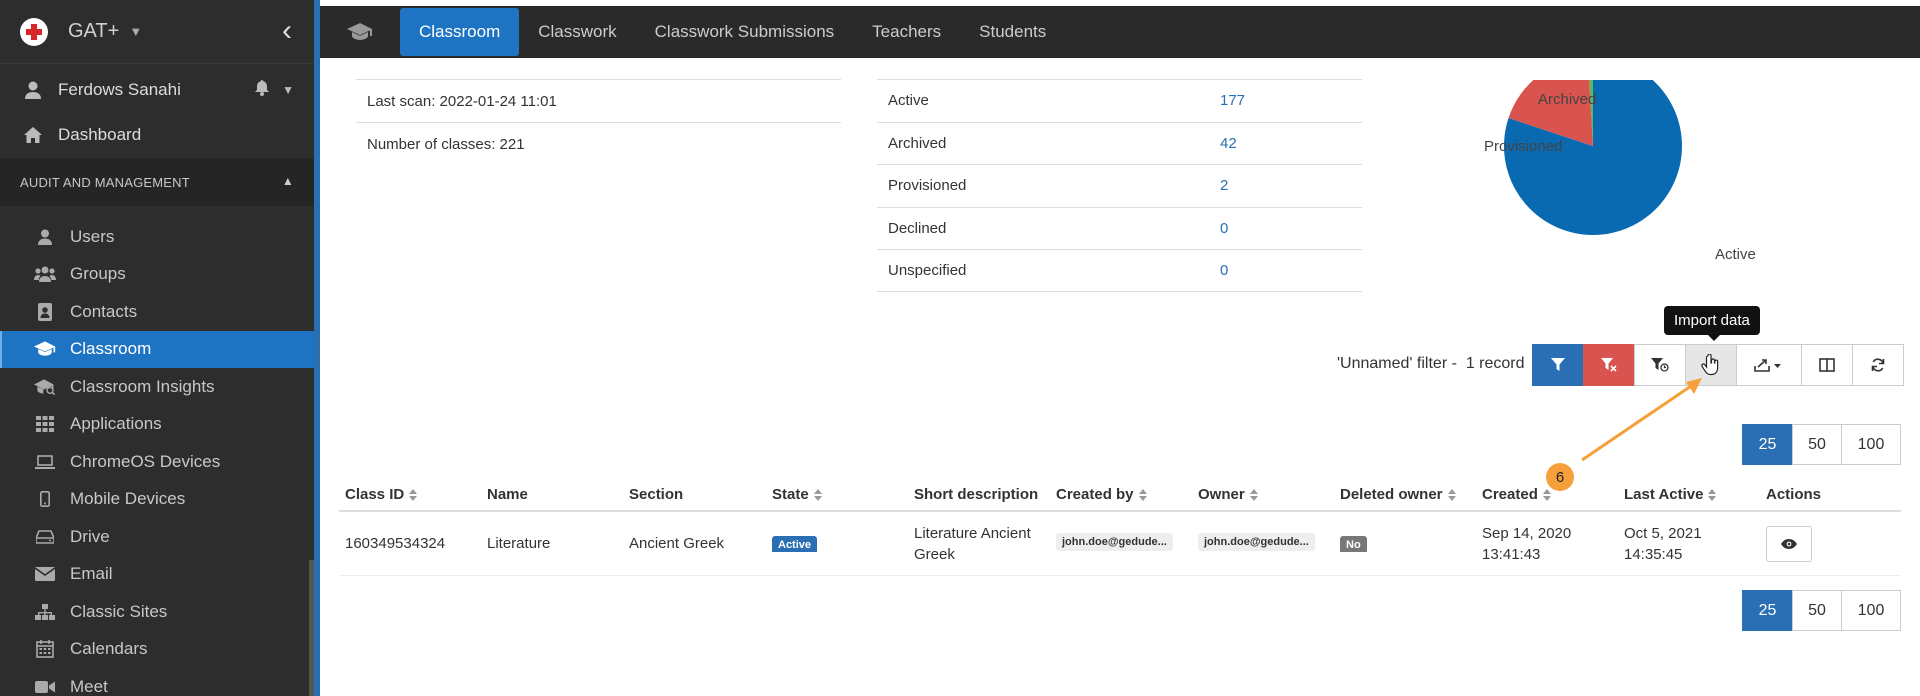  I want to click on view-button, so click(1789, 543).